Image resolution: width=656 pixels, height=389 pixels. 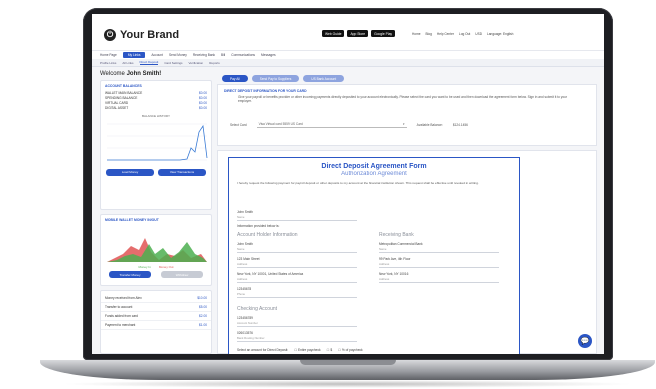 What do you see at coordinates (156, 307) in the screenshot?
I see `transaction-row: Transfer to account $5.00` at bounding box center [156, 307].